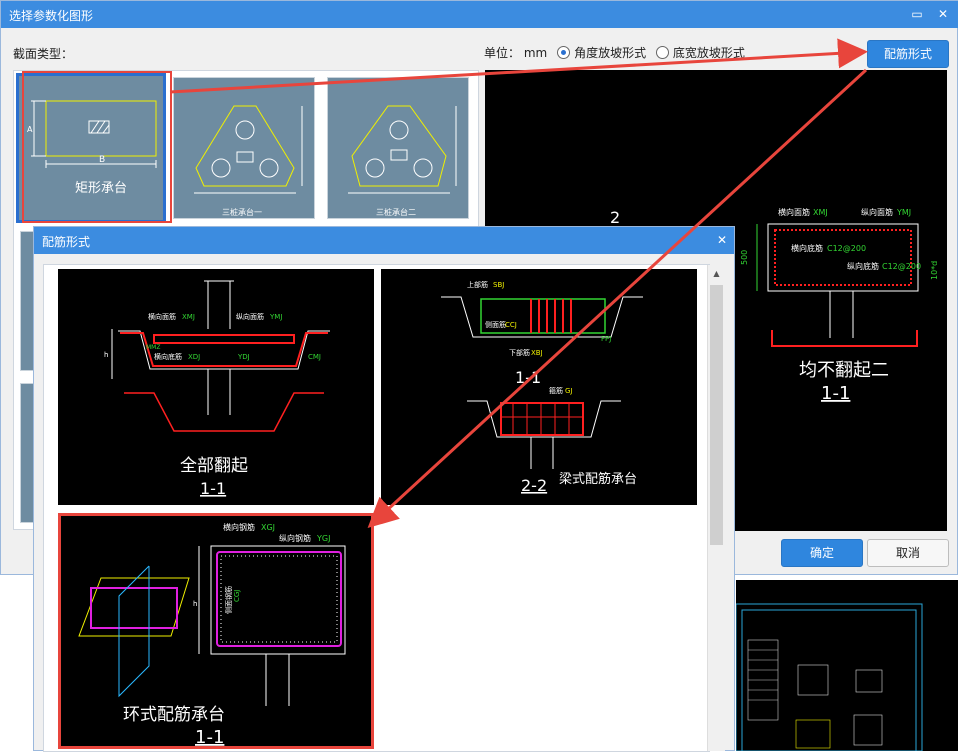 The height and width of the screenshot is (754, 958). I want to click on opt1-code-mmz: MMZ, so click(153, 347).